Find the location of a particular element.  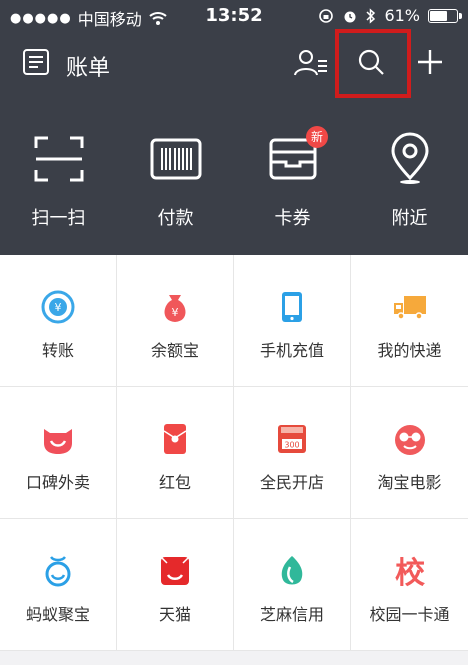

service-taobao-movie: 淘宝电影 is located at coordinates (409, 453).